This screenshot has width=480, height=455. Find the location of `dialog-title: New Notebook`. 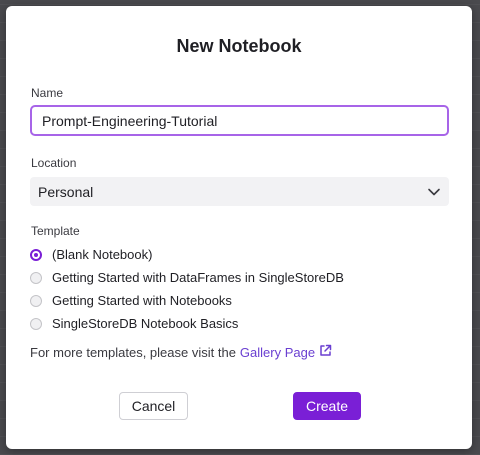

dialog-title: New Notebook is located at coordinates (239, 46).